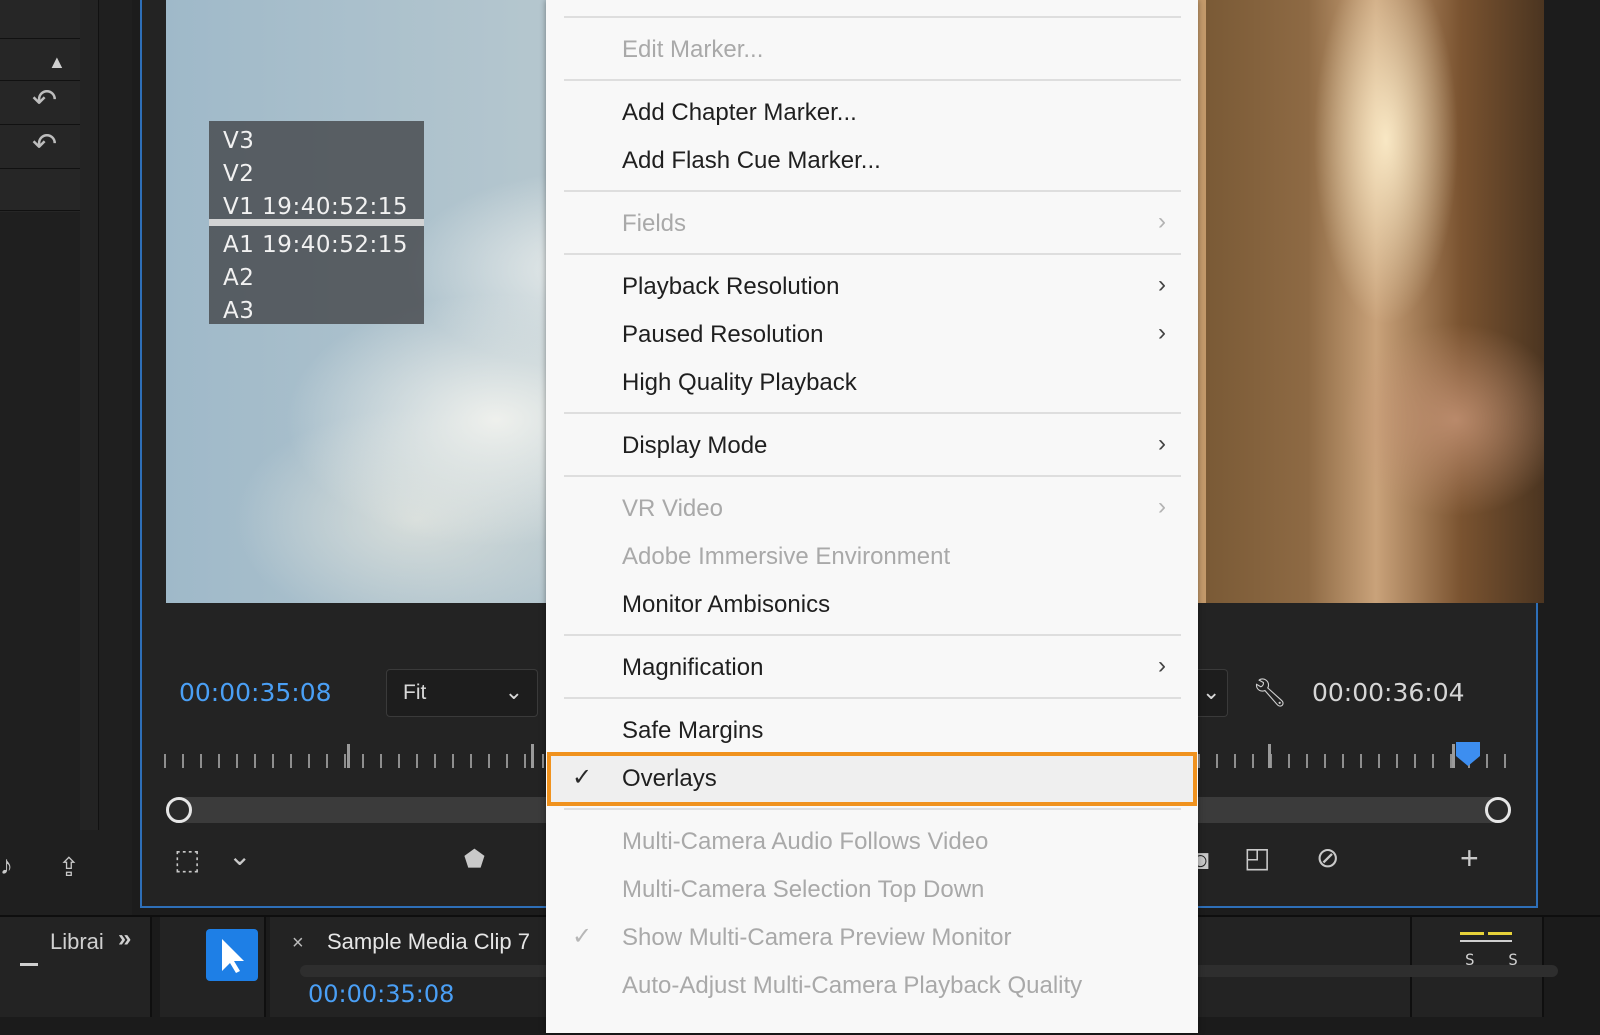 This screenshot has width=1600, height=1035. What do you see at coordinates (474, 860) in the screenshot?
I see `add-marker-icon: ⬟` at bounding box center [474, 860].